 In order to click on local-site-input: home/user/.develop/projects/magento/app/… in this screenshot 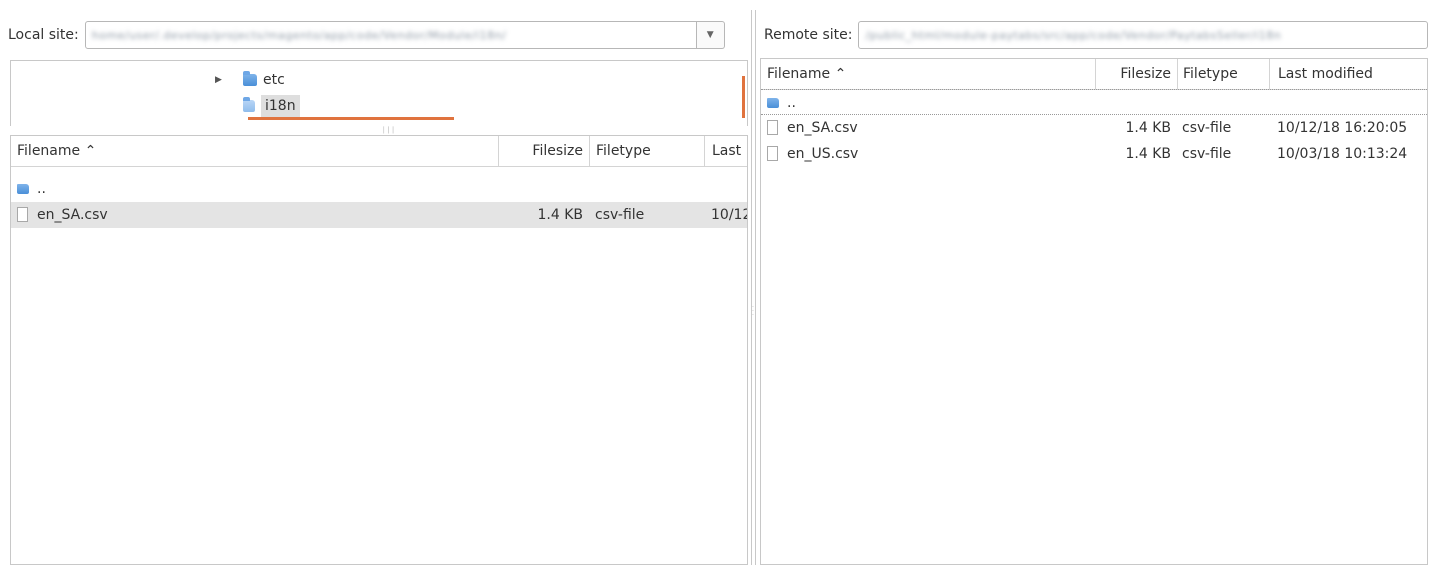, I will do `click(390, 35)`.